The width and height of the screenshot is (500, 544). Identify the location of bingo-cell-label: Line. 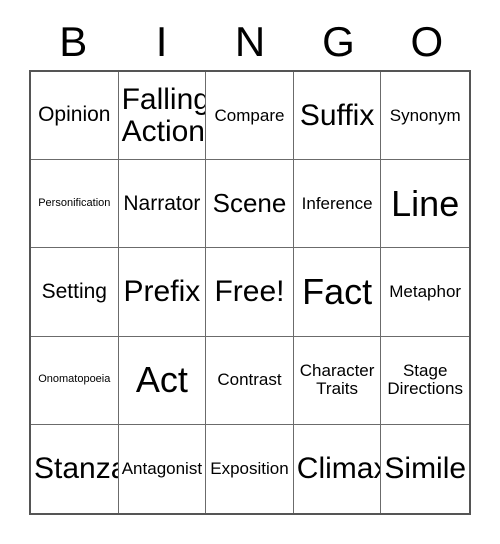
(425, 203).